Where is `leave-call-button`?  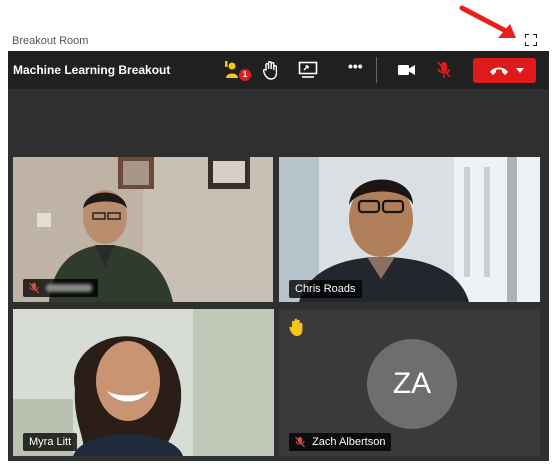
leave-call-button is located at coordinates (504, 70).